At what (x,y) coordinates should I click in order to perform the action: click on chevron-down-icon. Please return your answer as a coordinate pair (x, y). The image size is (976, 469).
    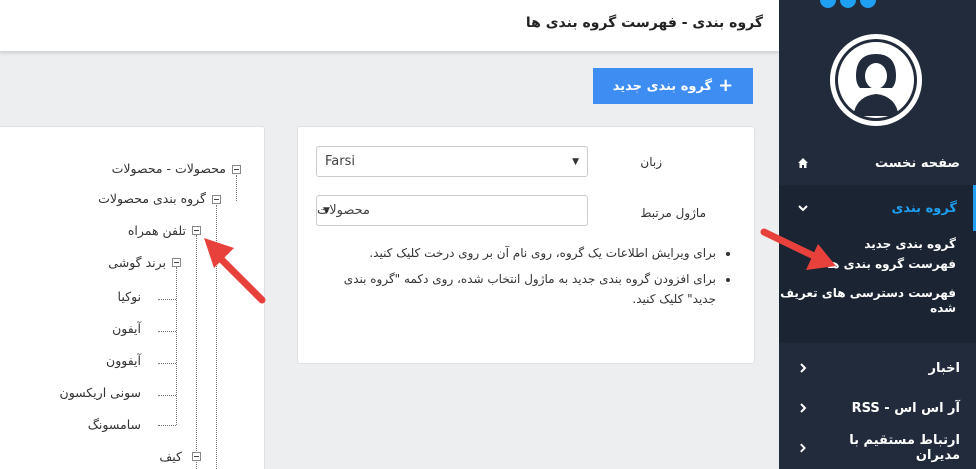
    Looking at the image, I should click on (803, 208).